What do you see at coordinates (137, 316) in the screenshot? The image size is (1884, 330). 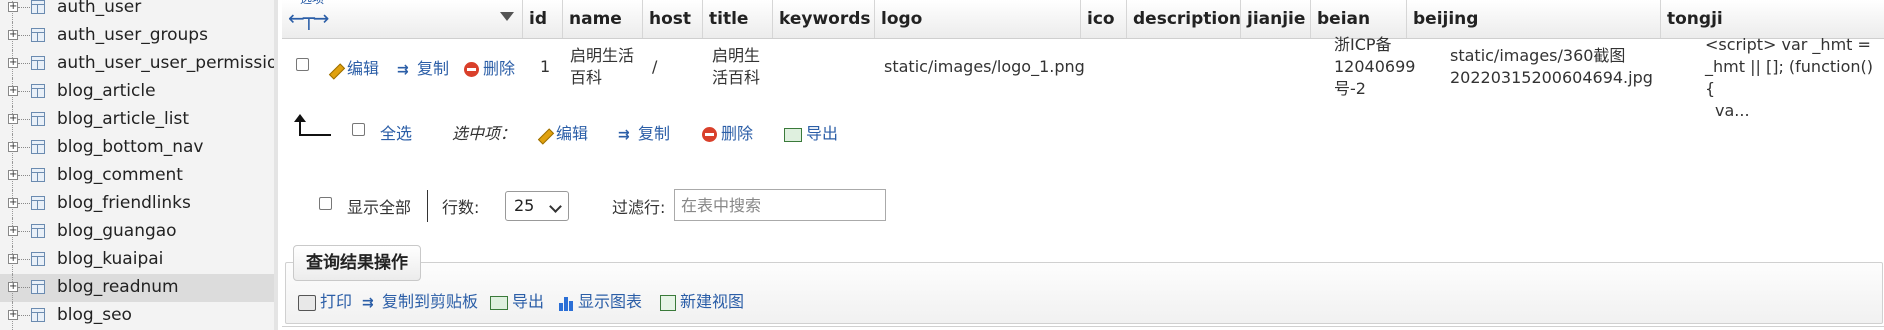 I see `sidebar-item-blog-seo: + blog_seo` at bounding box center [137, 316].